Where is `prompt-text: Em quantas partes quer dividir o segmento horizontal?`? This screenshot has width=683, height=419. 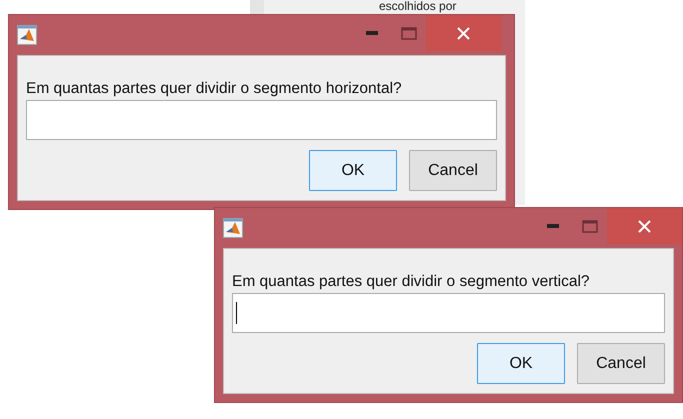
prompt-text: Em quantas partes quer dividir o segmento horizontal? is located at coordinates (214, 89).